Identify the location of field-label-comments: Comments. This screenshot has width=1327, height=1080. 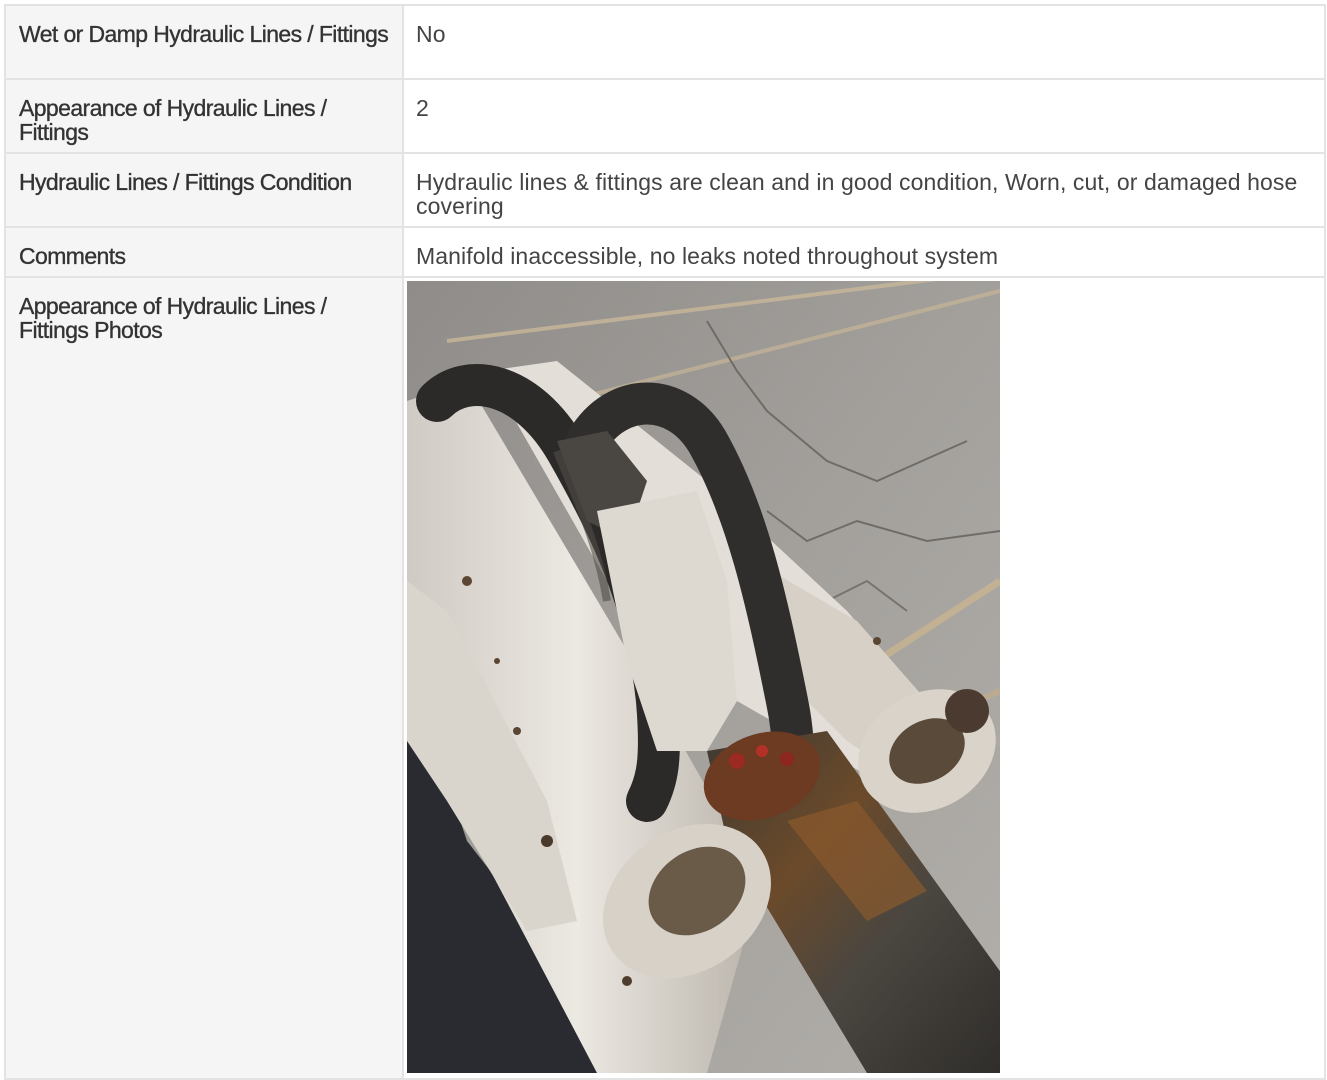
(72, 256).